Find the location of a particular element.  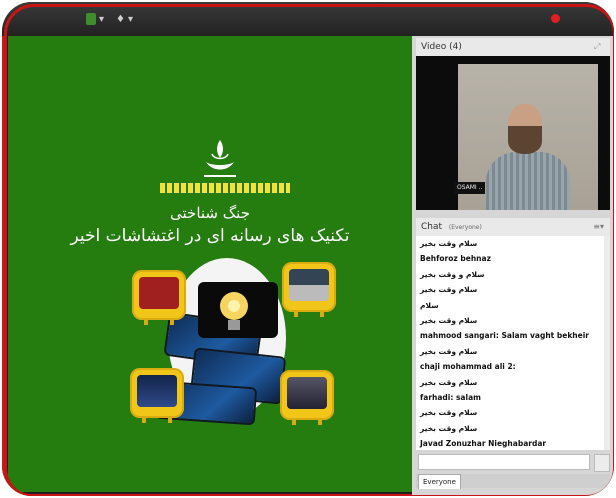

chat-tab-bar: Everyone is located at coordinates (513, 481).